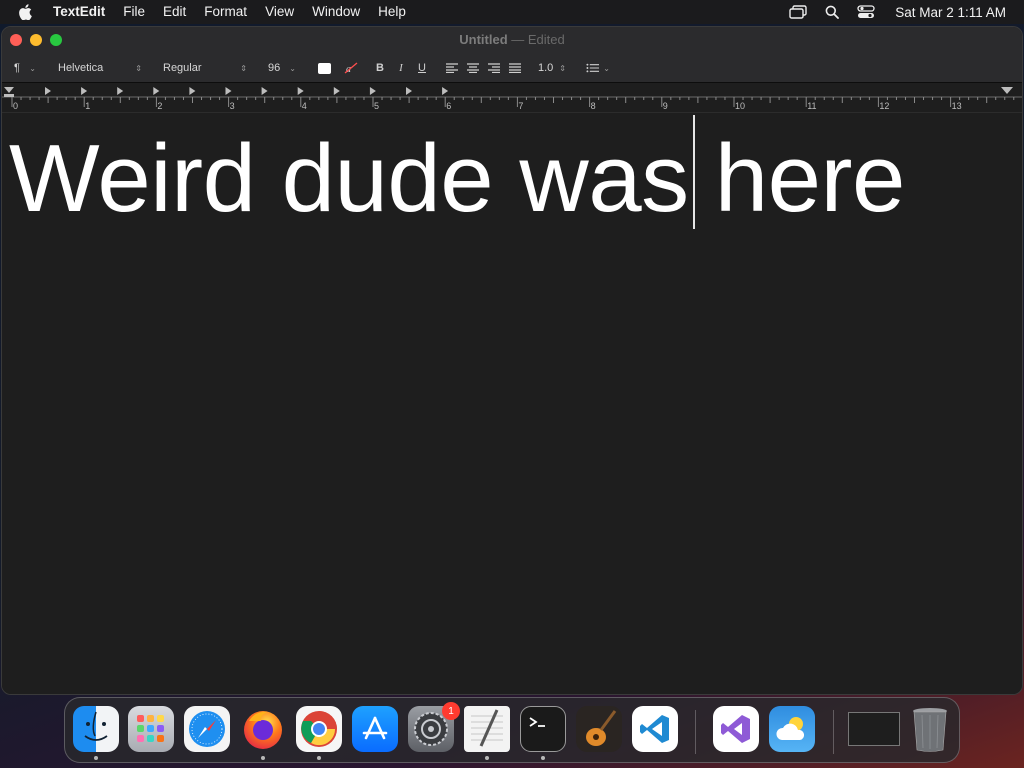 This screenshot has width=1024, height=768. What do you see at coordinates (798, 12) in the screenshot?
I see `screen-mirroring-icon` at bounding box center [798, 12].